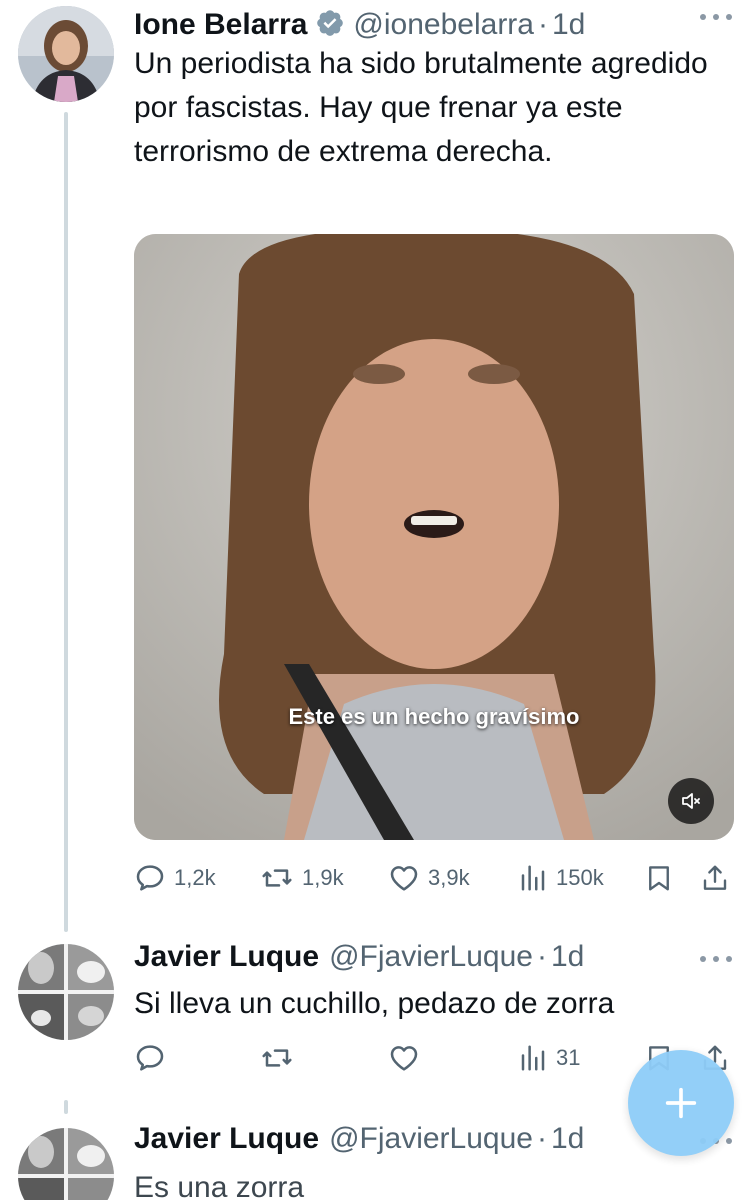  Describe the element at coordinates (580, 877) in the screenshot. I see `view-count: 150k` at that location.